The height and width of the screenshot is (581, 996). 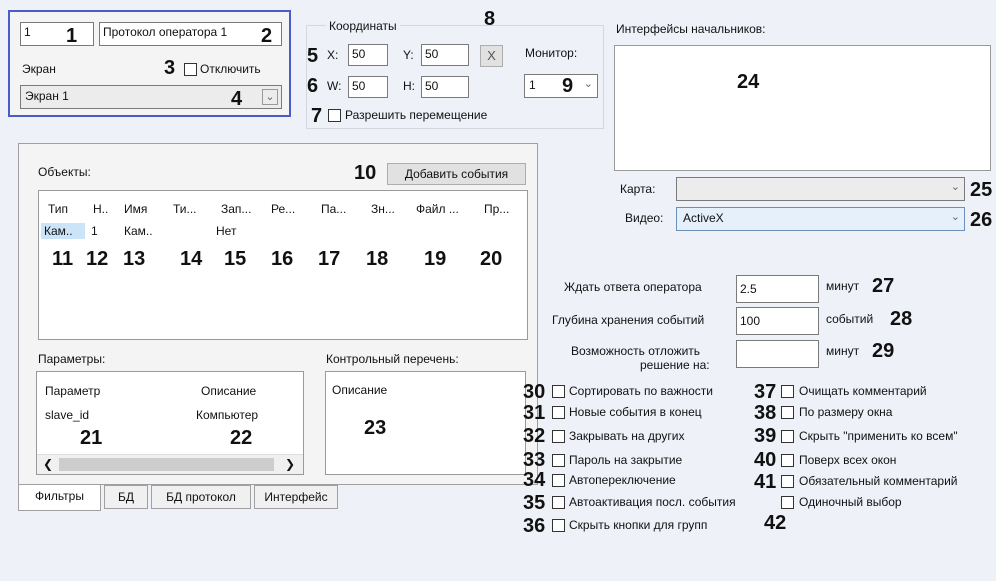 What do you see at coordinates (317, 116) in the screenshot?
I see `callout-7: 7` at bounding box center [317, 116].